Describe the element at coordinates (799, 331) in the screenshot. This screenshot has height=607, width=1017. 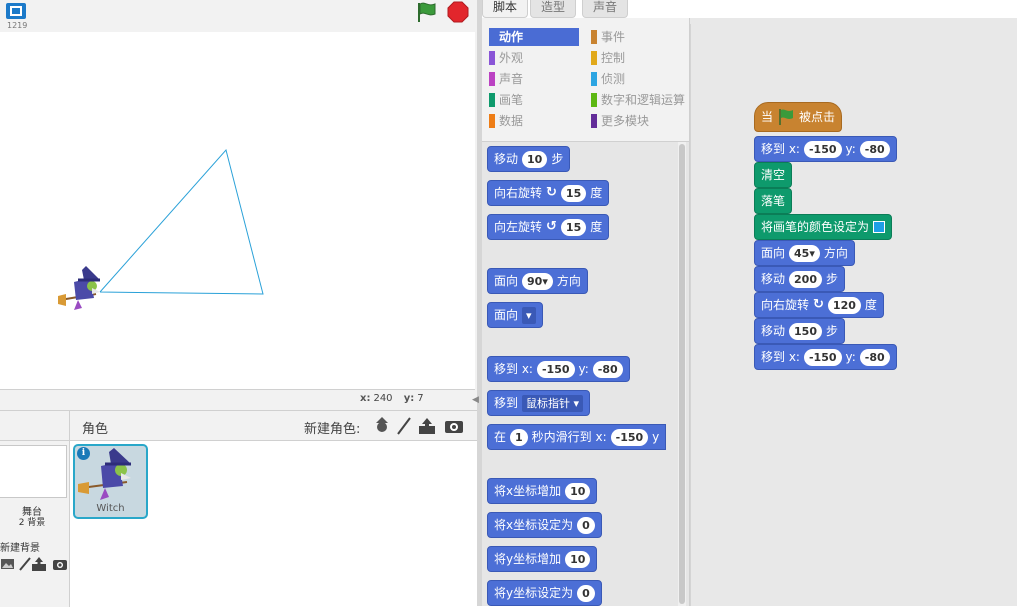
I see `block-move-steps: 移动 150 步` at that location.